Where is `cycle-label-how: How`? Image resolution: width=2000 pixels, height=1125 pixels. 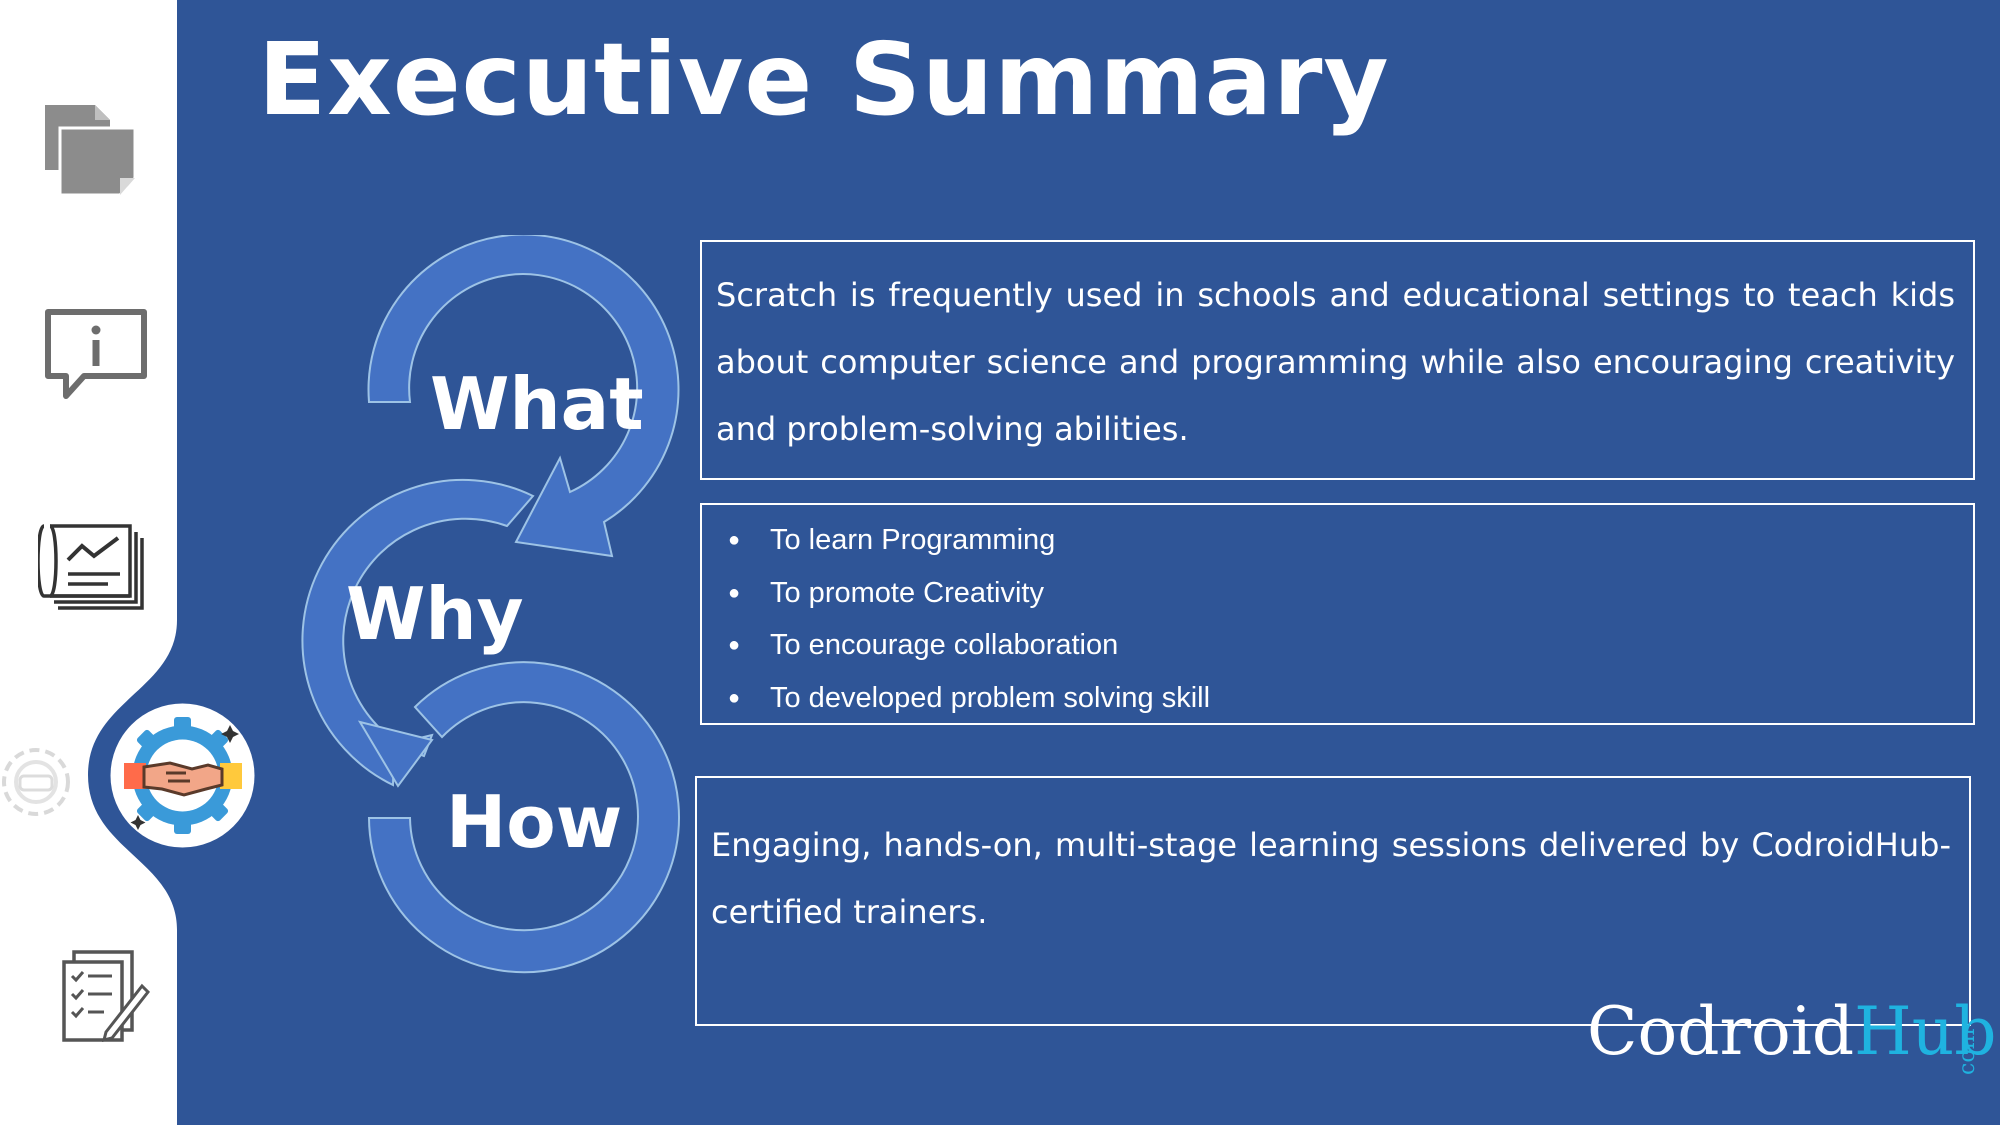 cycle-label-how: How is located at coordinates (534, 822).